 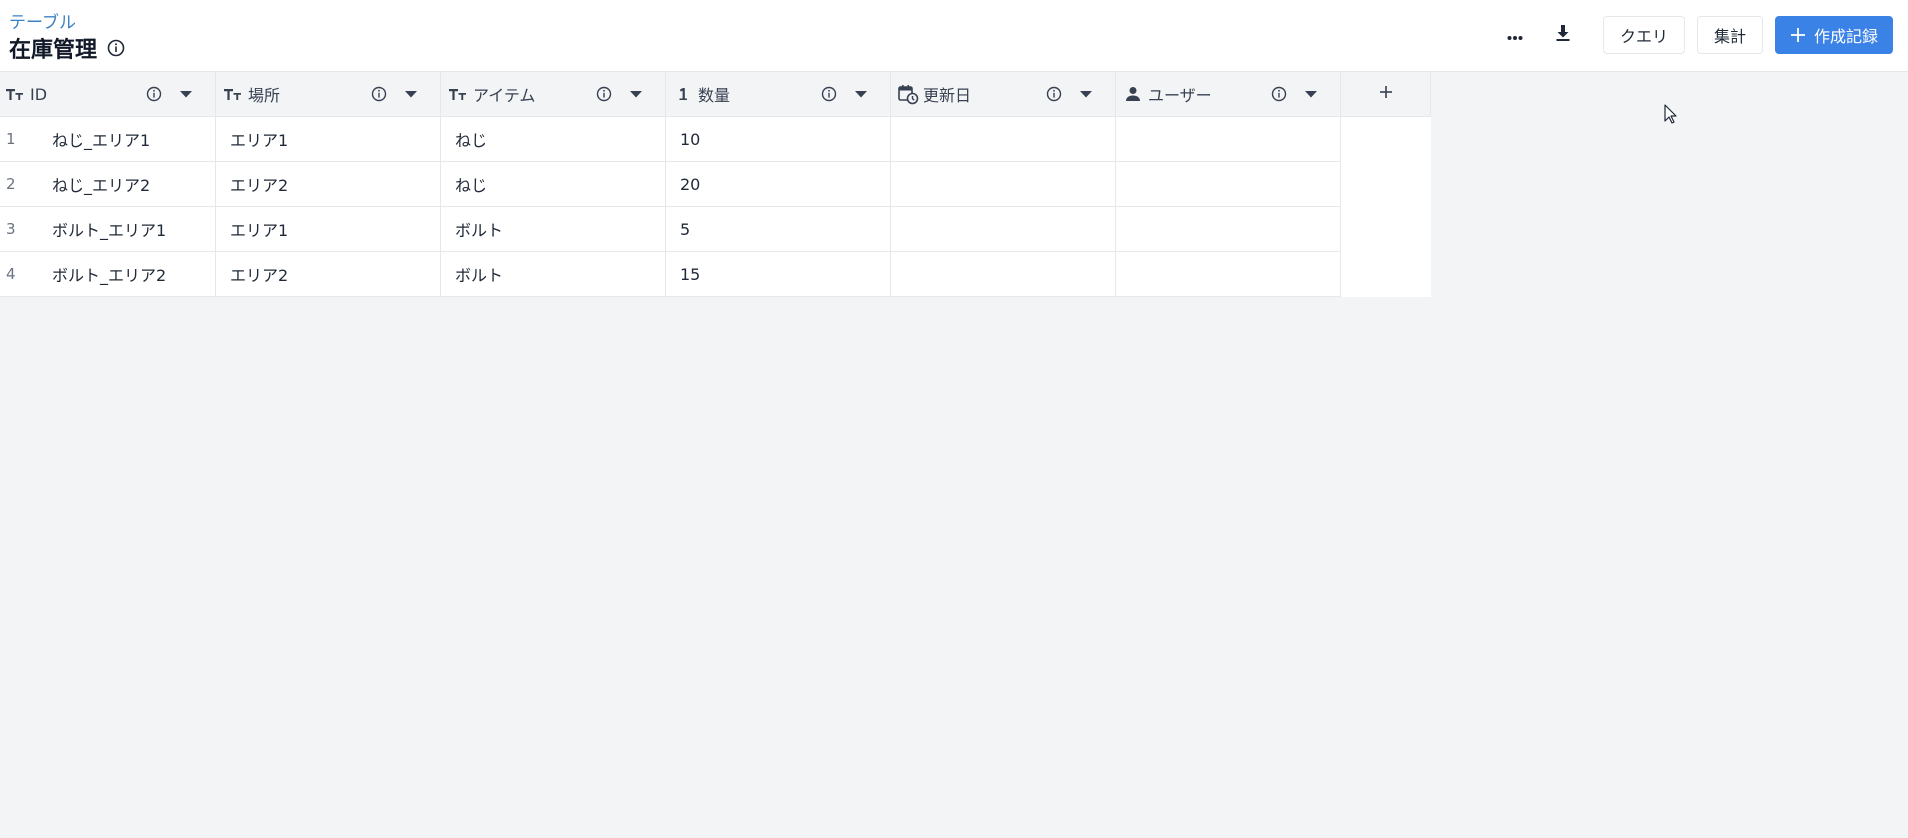 What do you see at coordinates (683, 94) in the screenshot?
I see `number-type-icon` at bounding box center [683, 94].